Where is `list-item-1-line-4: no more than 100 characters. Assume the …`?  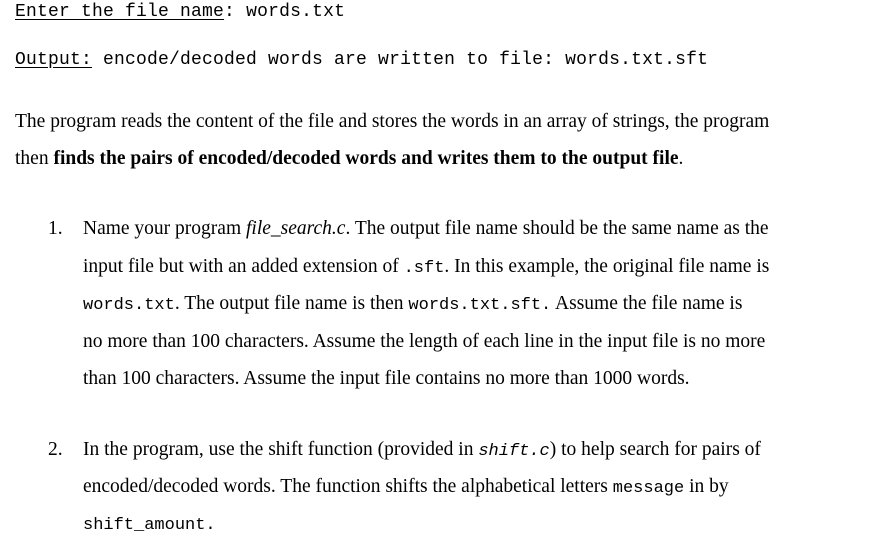
list-item-1-line-4: no more than 100 characters. Assume the … is located at coordinates (424, 341).